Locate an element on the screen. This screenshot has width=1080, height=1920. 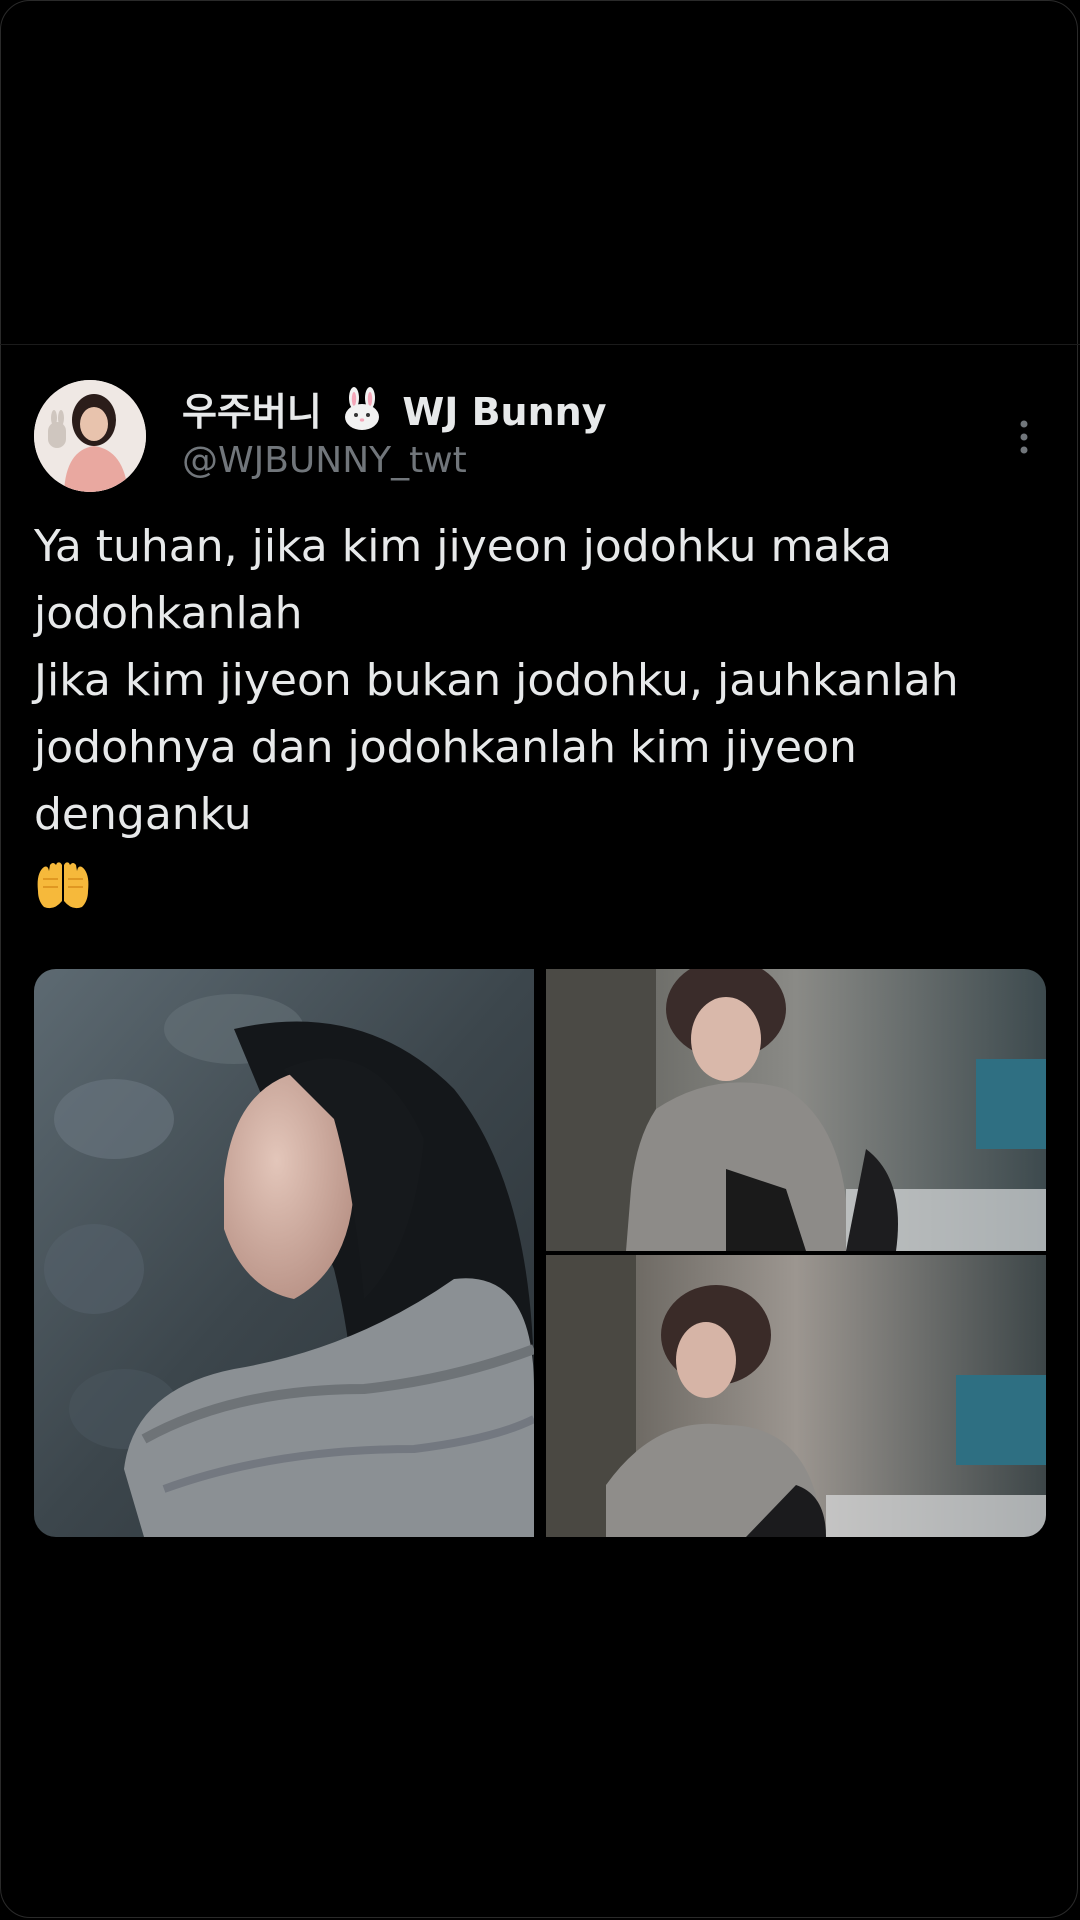
avatar is located at coordinates (90, 436).